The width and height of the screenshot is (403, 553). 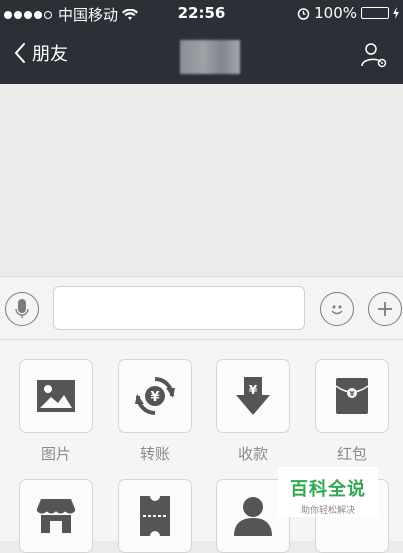 I want to click on tool-image: 图片, so click(x=56, y=411).